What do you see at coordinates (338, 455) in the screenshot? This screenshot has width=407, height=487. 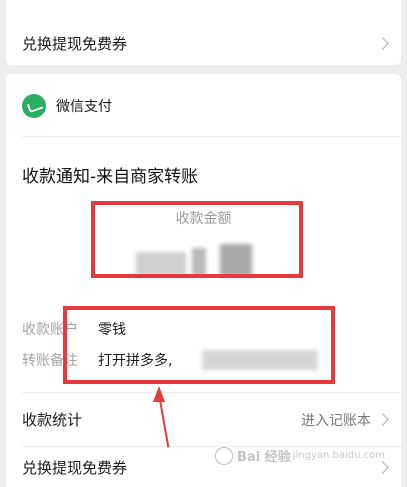 I see `watermark-sub: jingyan.baidu.com` at bounding box center [338, 455].